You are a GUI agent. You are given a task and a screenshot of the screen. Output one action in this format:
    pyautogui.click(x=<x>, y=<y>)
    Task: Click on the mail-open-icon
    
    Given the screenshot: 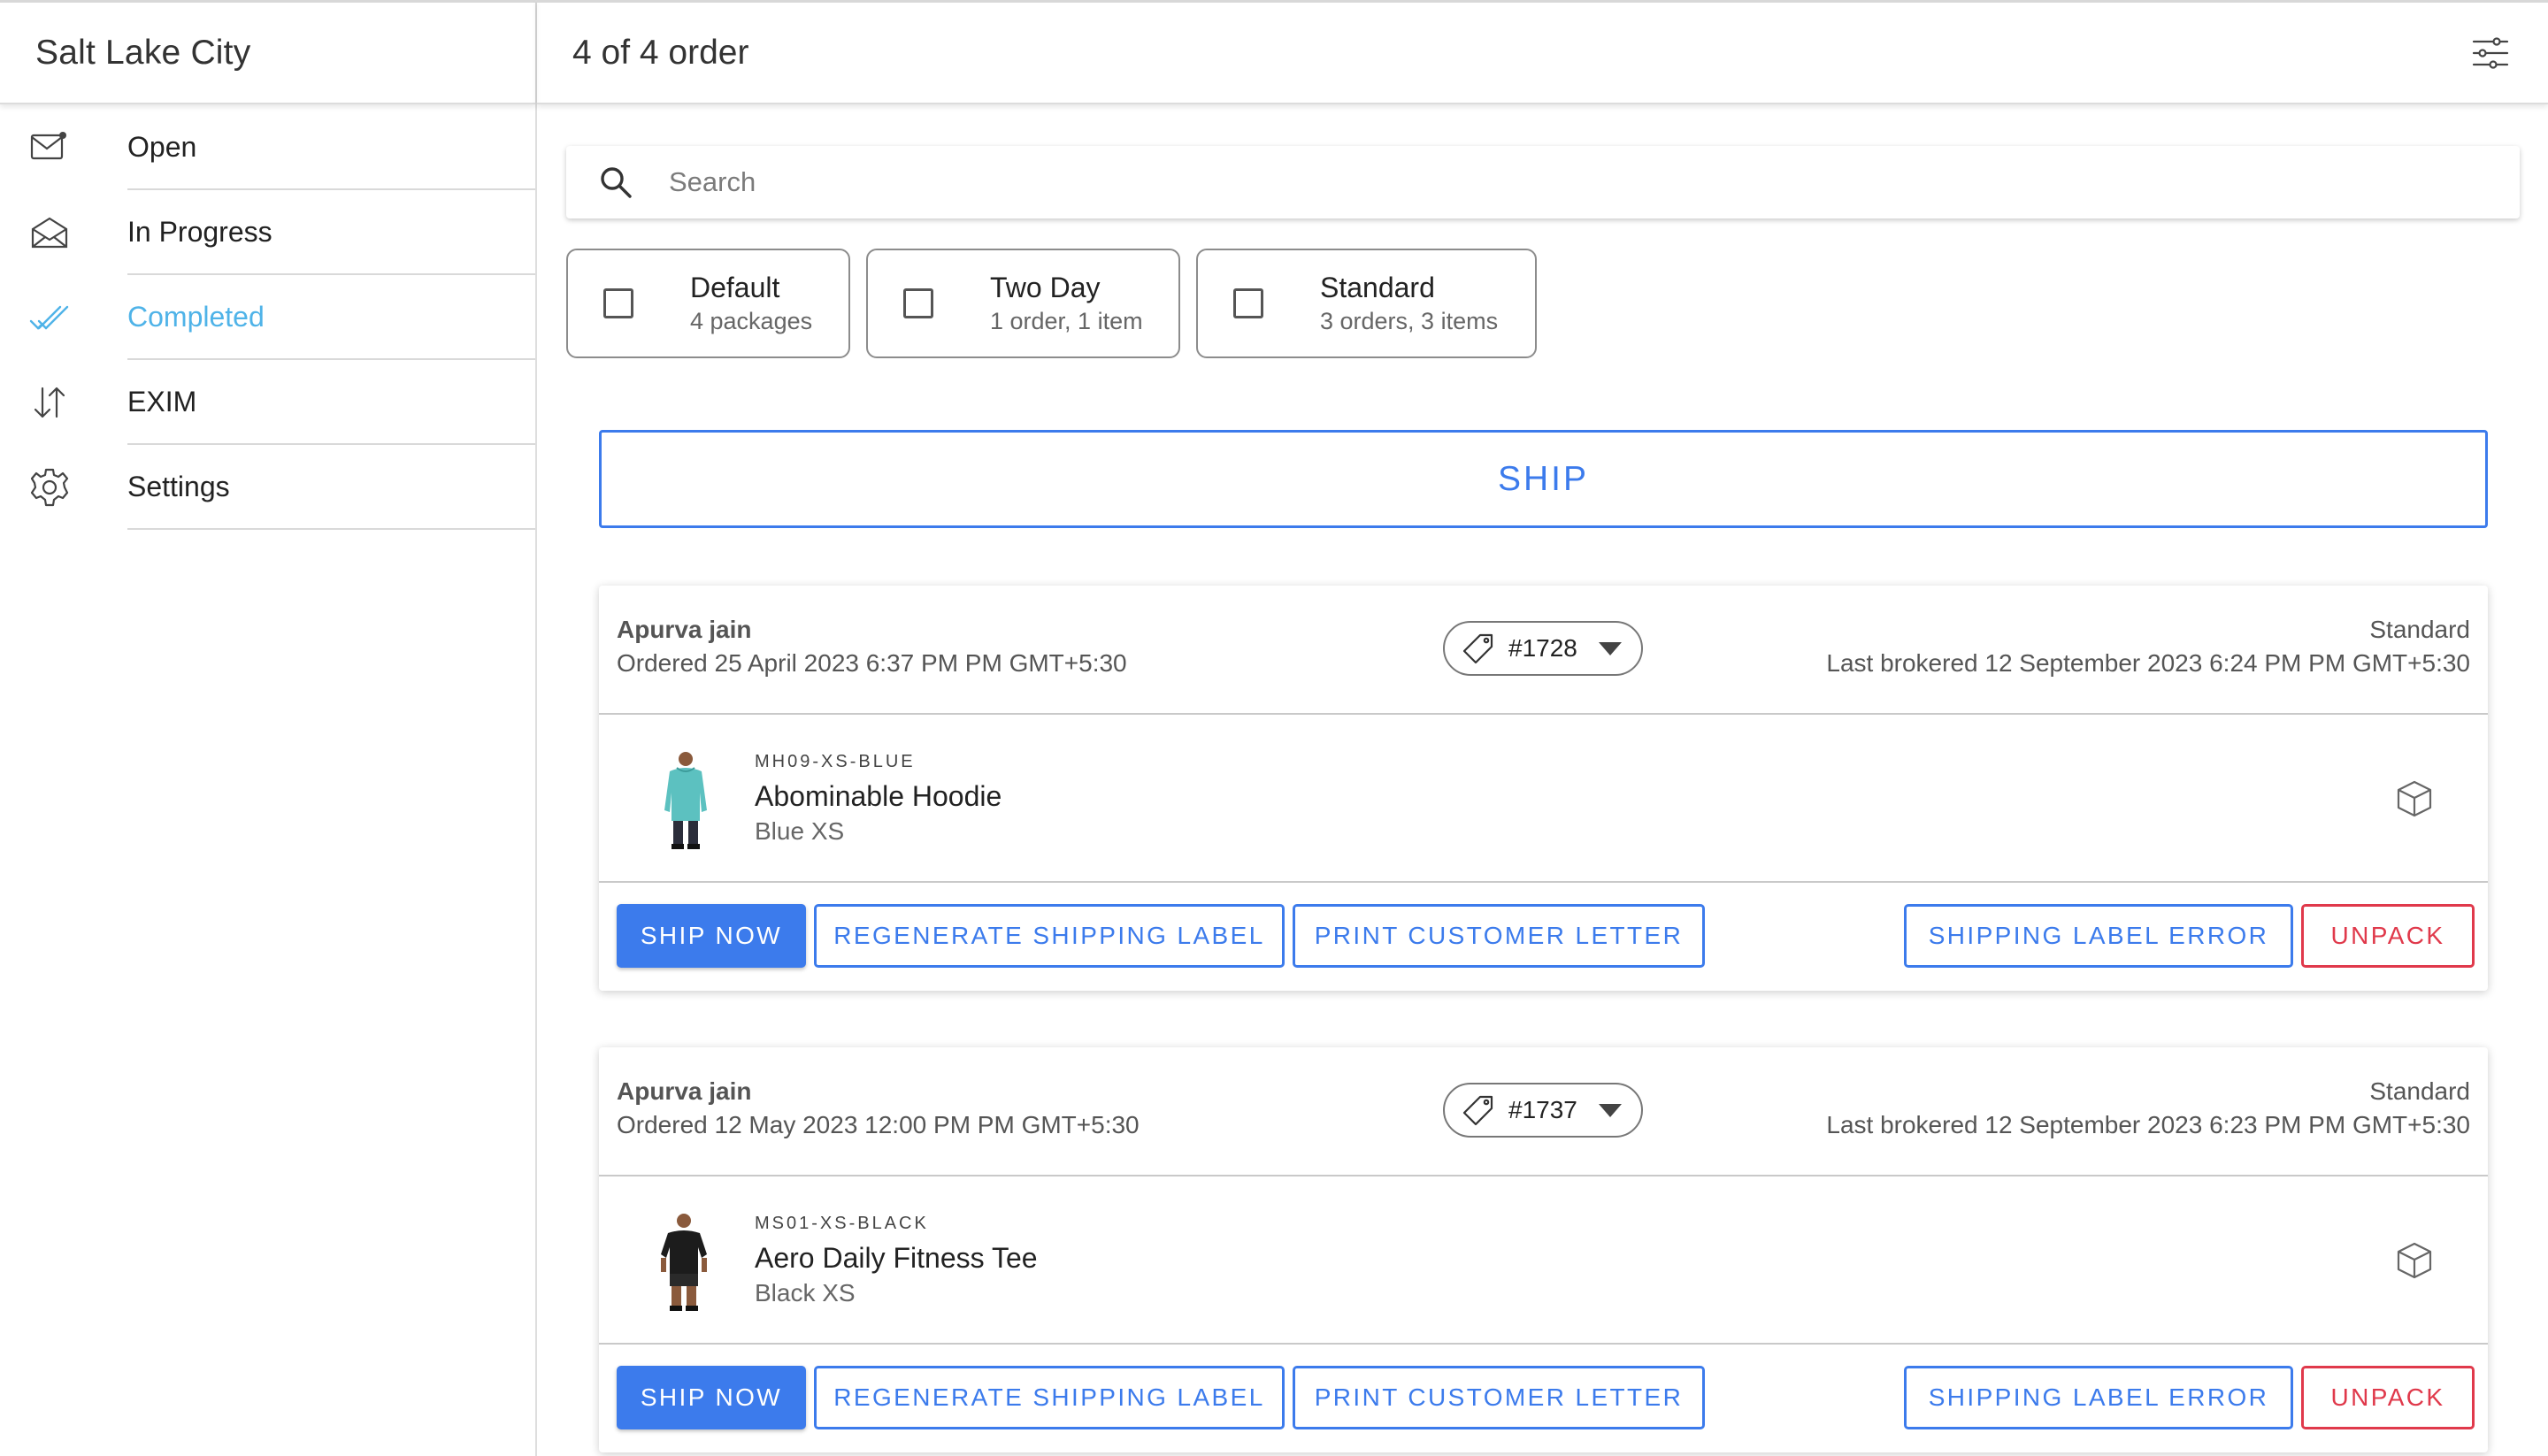 What is the action you would take?
    pyautogui.click(x=64, y=232)
    